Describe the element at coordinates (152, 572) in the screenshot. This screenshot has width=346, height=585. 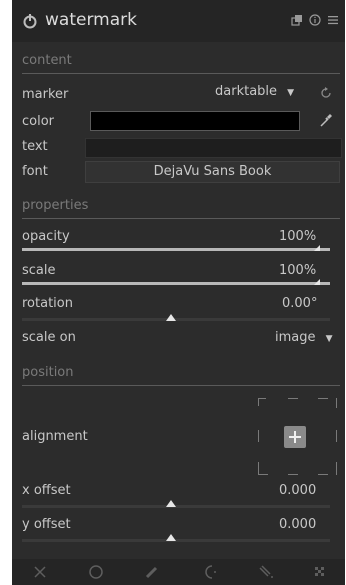
I see `brush-icon` at that location.